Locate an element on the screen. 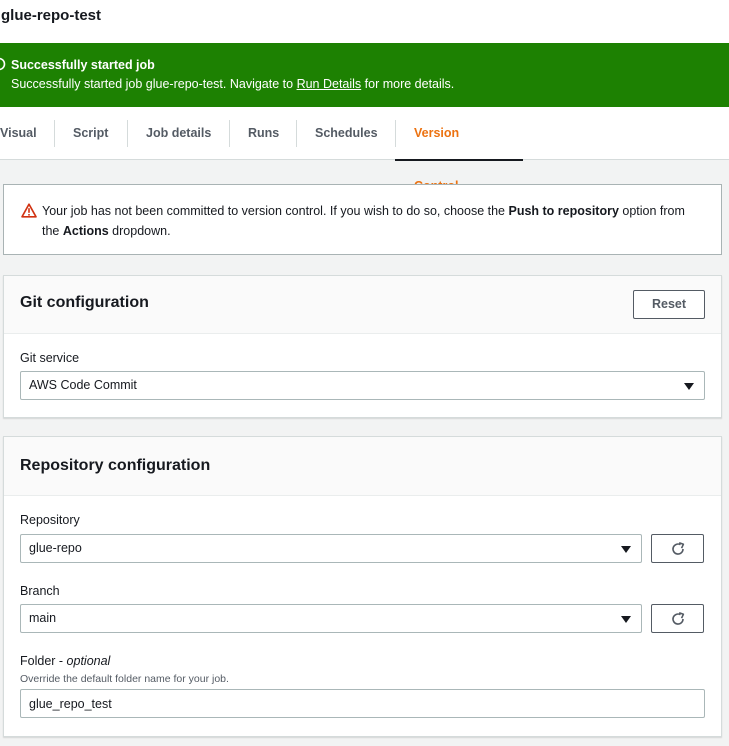  job-title: glue-repo-test is located at coordinates (51, 15).